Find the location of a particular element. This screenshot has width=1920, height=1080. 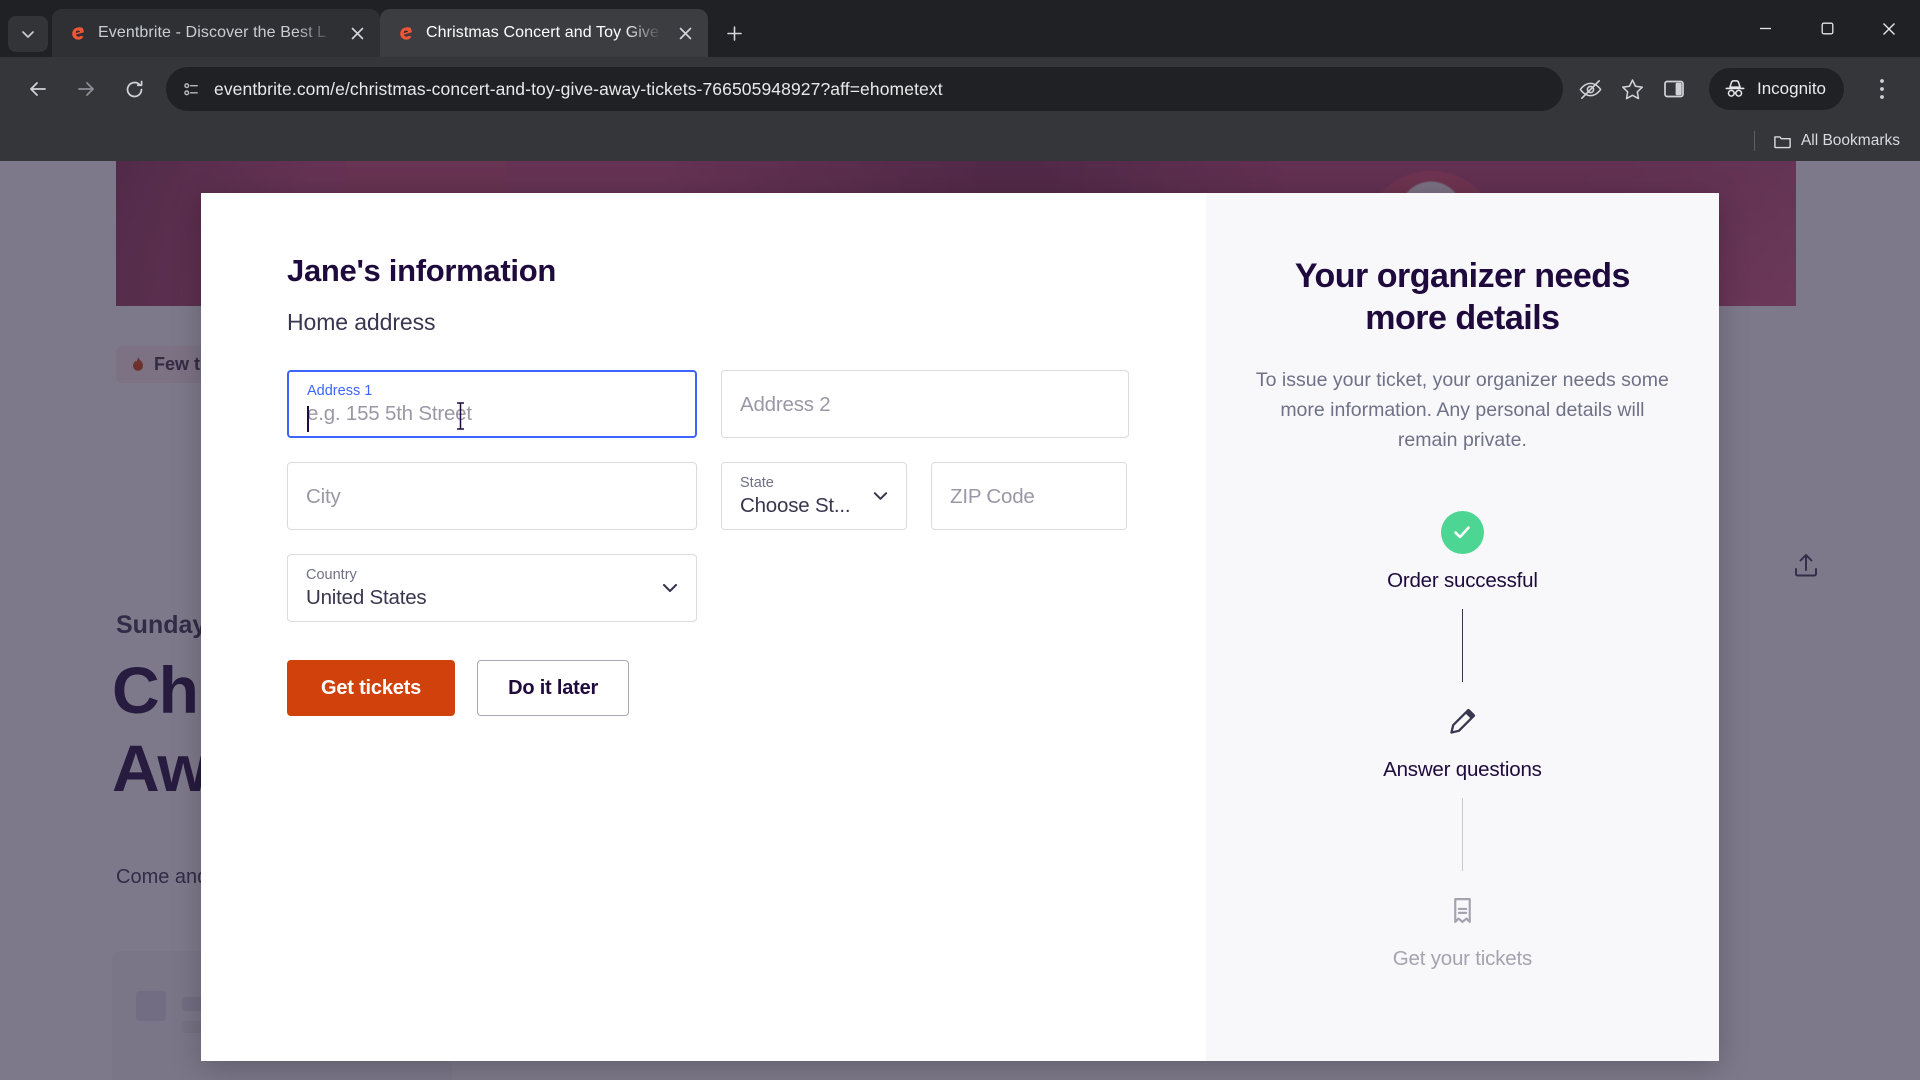

tab-title: Christmas Concert and Toy Give is located at coordinates (543, 32).